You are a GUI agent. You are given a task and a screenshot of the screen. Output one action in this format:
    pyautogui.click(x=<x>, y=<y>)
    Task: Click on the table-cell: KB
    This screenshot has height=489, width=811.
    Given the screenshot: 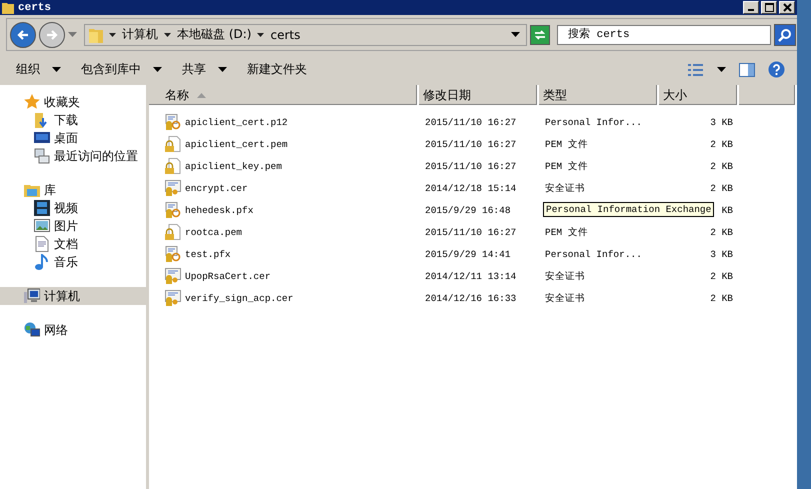 What is the action you would take?
    pyautogui.click(x=727, y=210)
    